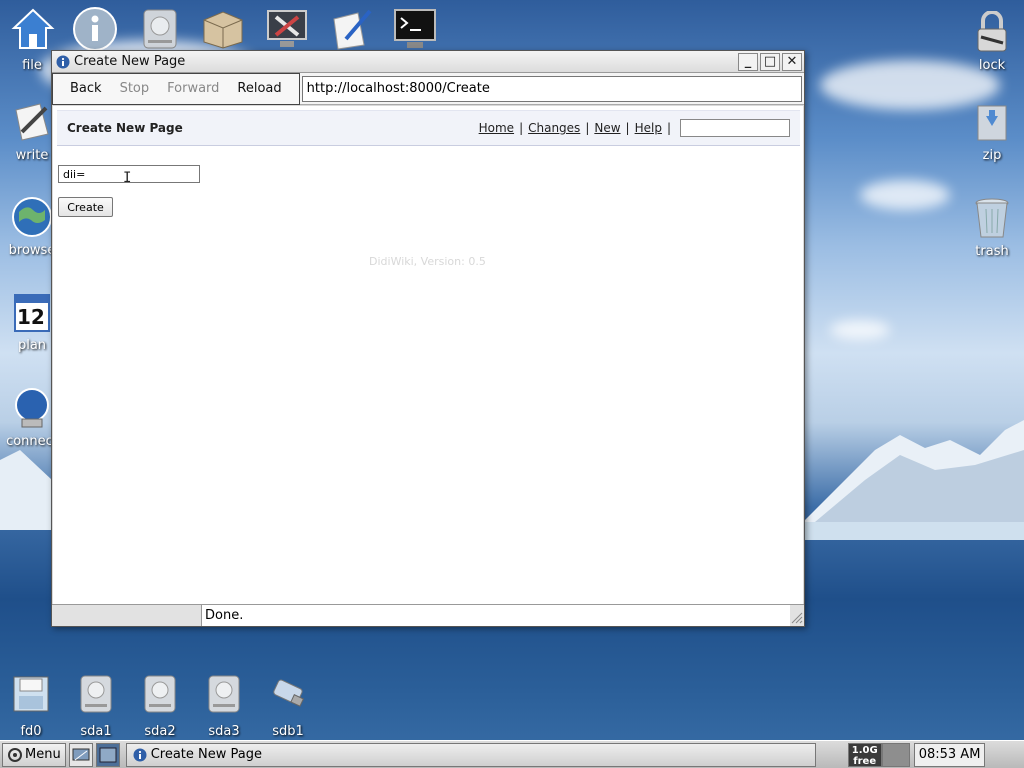  I want to click on window-titlebar: Create New Page _ □ ✕, so click(428, 62).